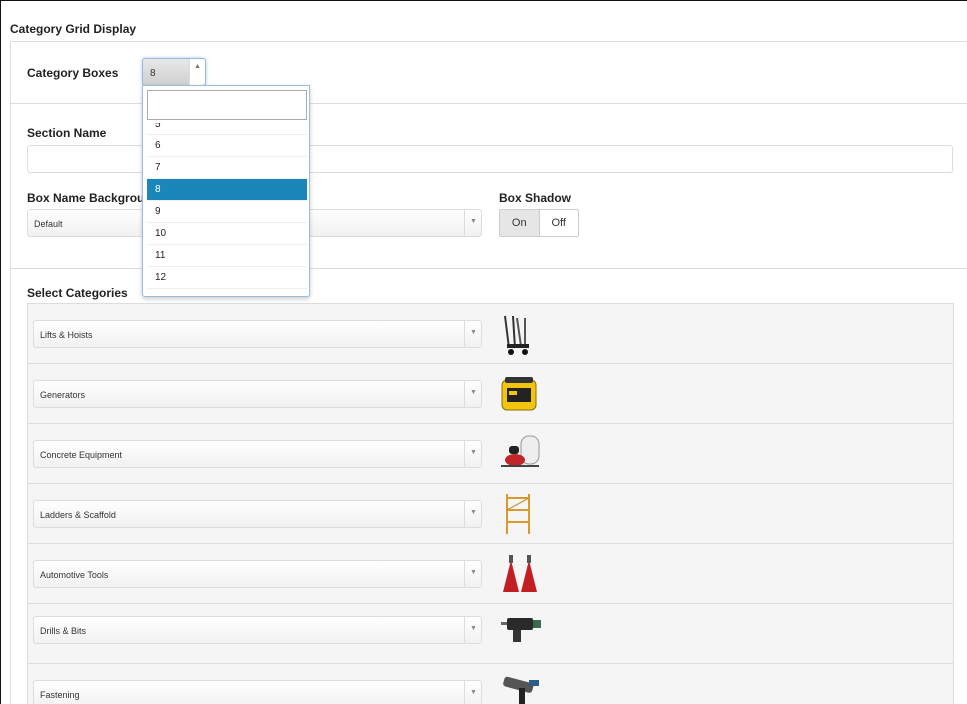  What do you see at coordinates (67, 133) in the screenshot?
I see `section-name-label: Section Name` at bounding box center [67, 133].